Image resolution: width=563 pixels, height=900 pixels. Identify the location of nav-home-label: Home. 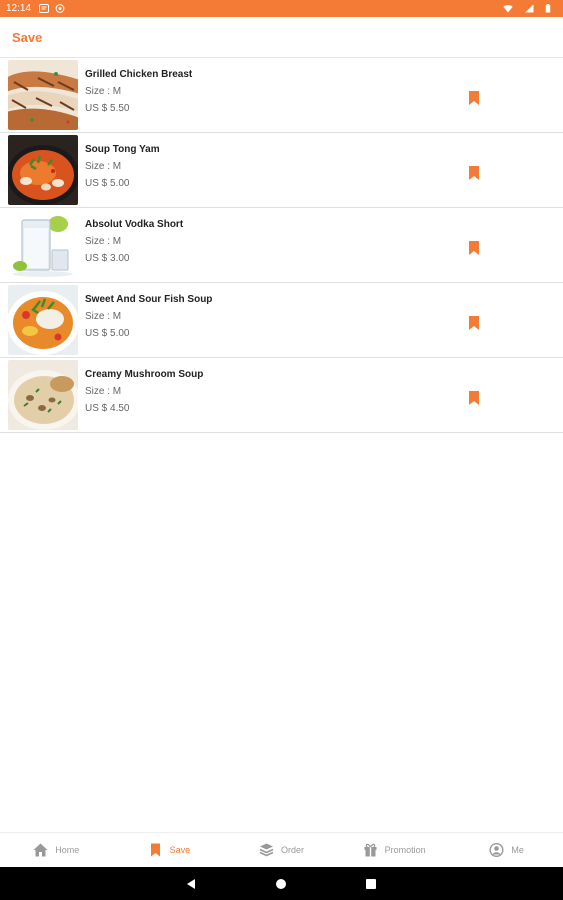
(67, 850).